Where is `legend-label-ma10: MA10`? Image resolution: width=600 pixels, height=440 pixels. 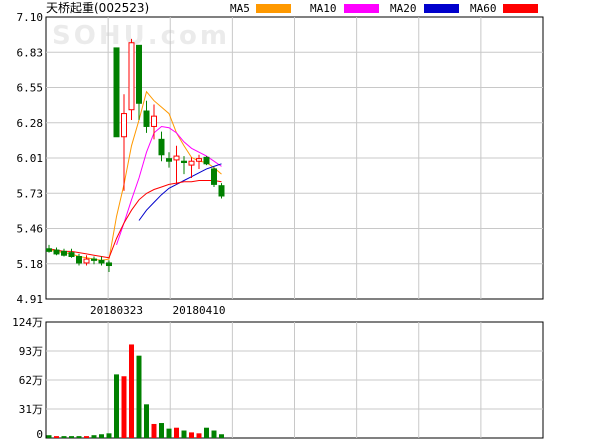 legend-label-ma10: MA10 is located at coordinates (323, 8).